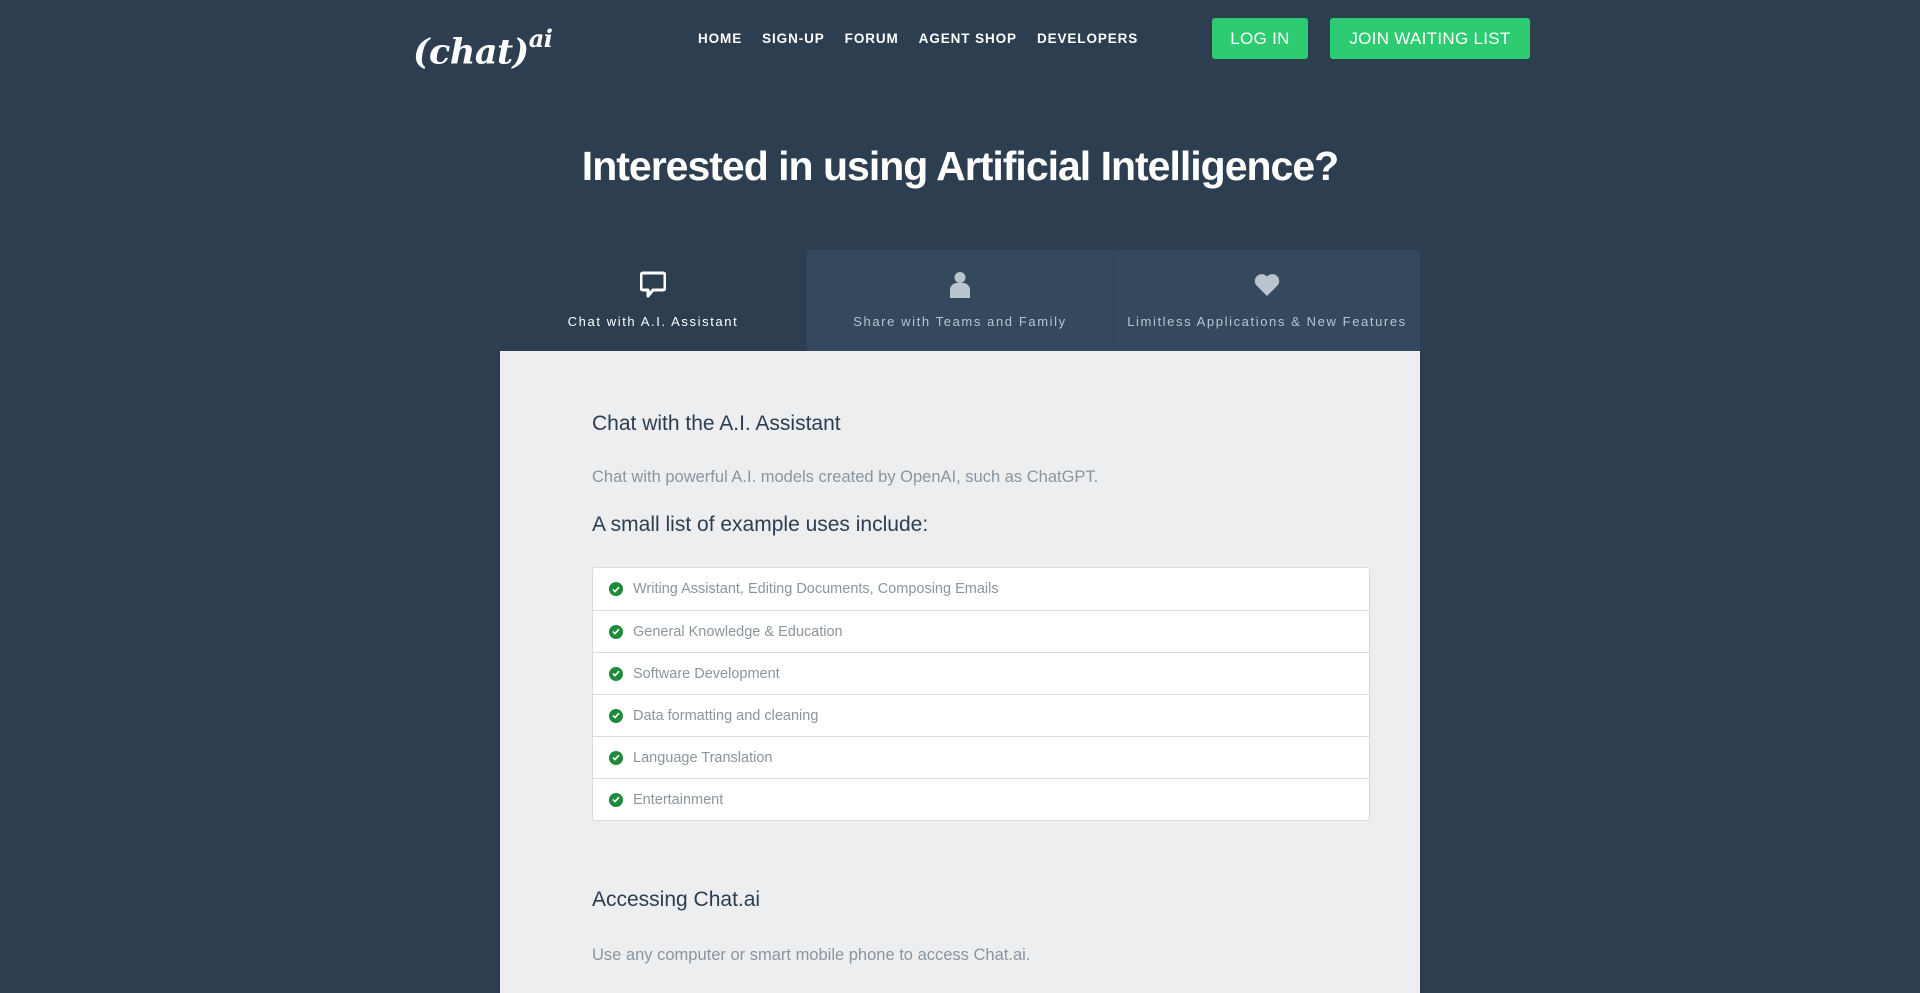 Image resolution: width=1920 pixels, height=993 pixels. What do you see at coordinates (960, 285) in the screenshot?
I see `person-icon` at bounding box center [960, 285].